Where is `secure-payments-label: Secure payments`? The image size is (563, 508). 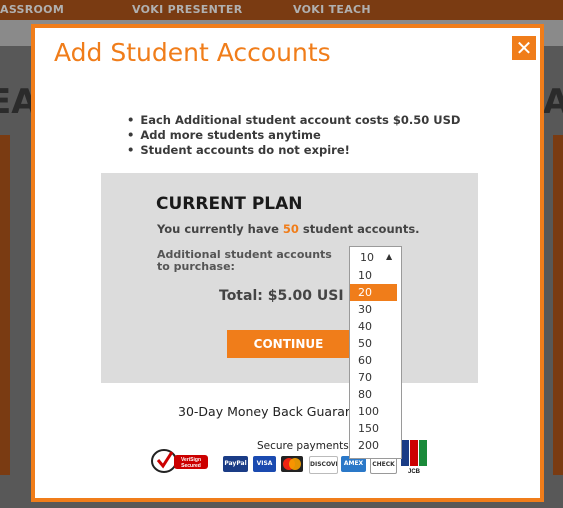 secure-payments-label: Secure payments is located at coordinates (303, 446).